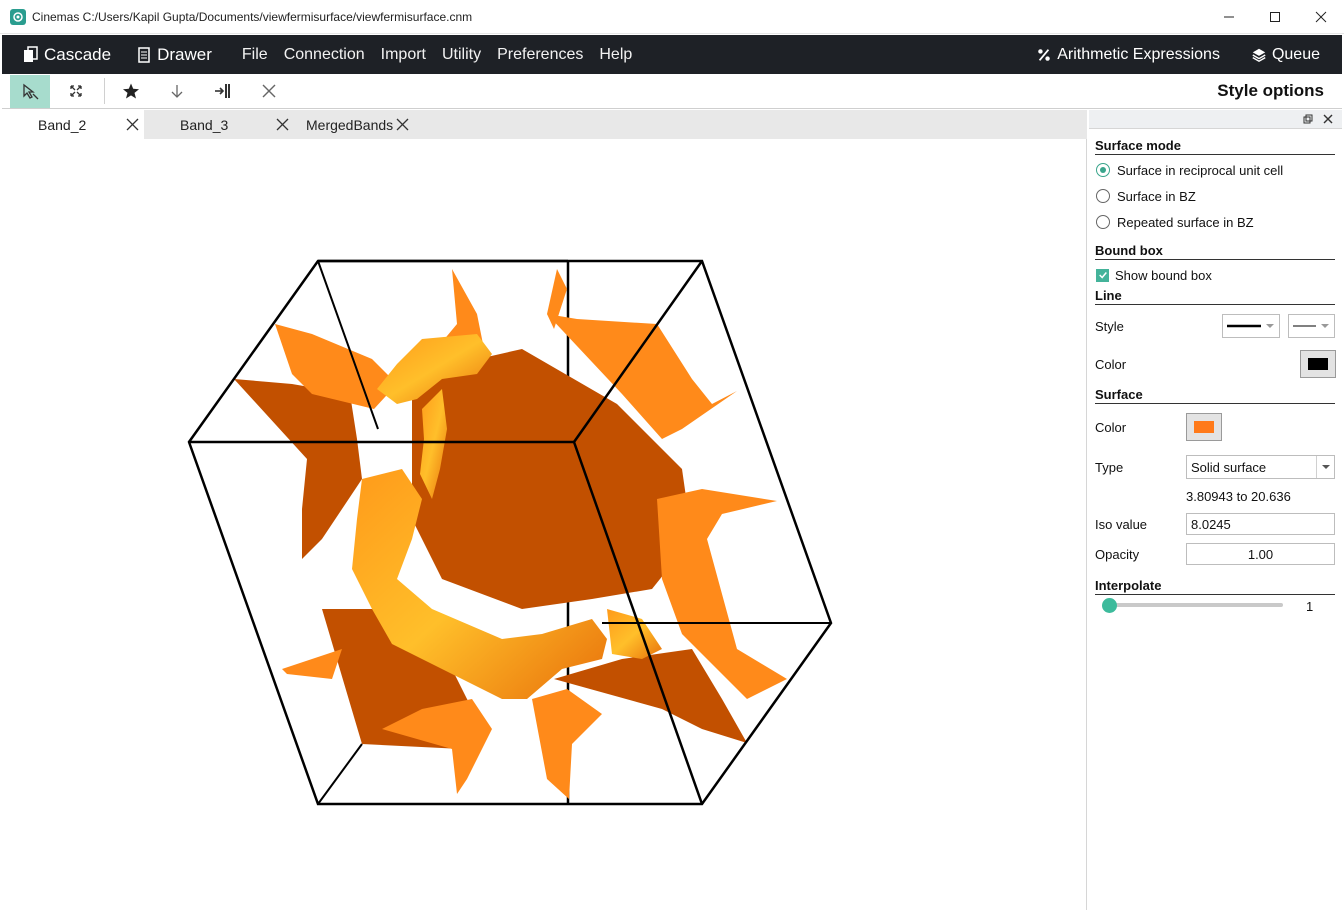  I want to click on radio-repeated-surface-bz: Repeated surface in BZ, so click(1219, 222).